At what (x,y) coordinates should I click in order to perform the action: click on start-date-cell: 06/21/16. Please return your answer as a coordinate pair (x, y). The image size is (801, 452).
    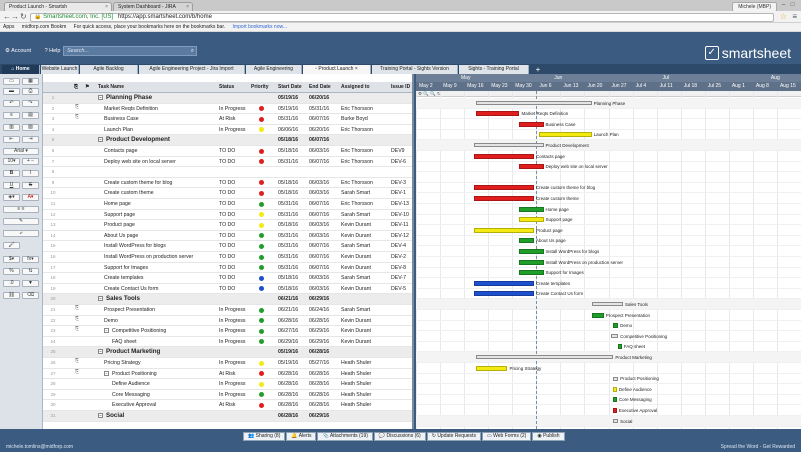
    Looking at the image, I should click on (293, 310).